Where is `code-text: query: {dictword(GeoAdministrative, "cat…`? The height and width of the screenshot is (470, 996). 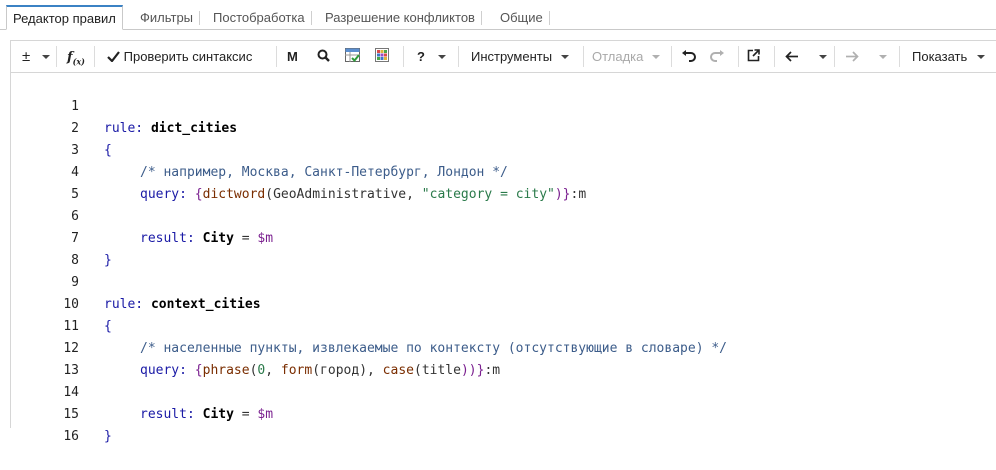 code-text: query: {dictword(GeoAdministrative, "cat… is located at coordinates (363, 194).